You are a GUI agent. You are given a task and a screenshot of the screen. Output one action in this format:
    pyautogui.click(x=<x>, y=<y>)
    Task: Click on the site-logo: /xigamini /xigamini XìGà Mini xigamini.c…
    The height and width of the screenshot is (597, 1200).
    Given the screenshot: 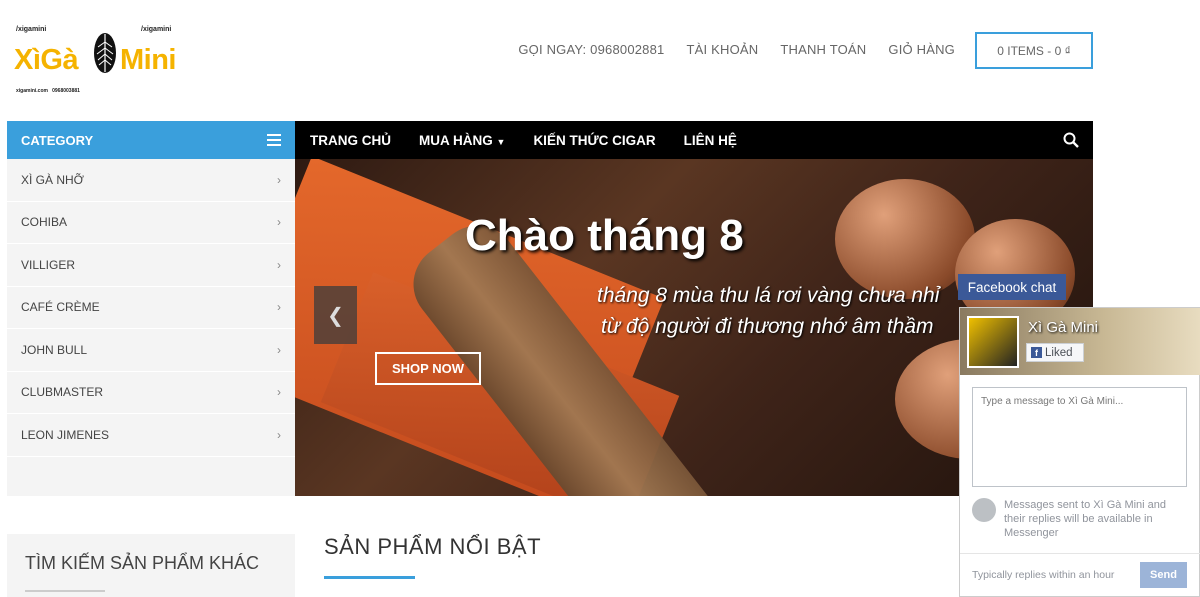 What is the action you would take?
    pyautogui.click(x=101, y=62)
    